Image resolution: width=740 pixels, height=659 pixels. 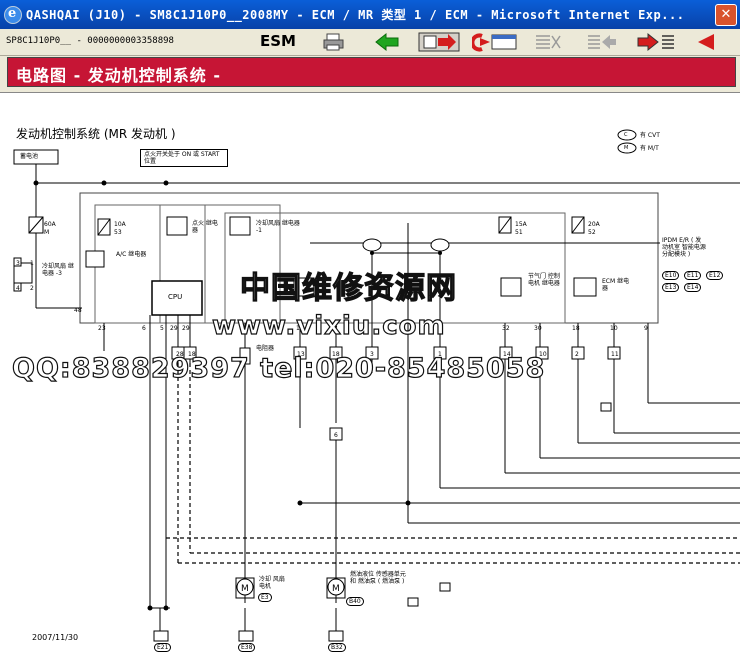 What do you see at coordinates (18, 288) in the screenshot?
I see `svg-text: 4` at bounding box center [18, 288].